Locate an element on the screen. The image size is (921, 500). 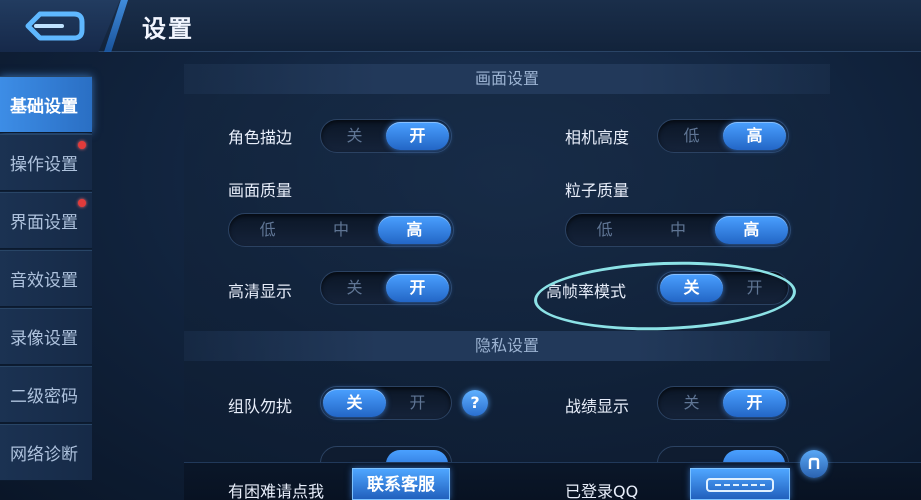
sidebar-item-audio: 音效设置 is located at coordinates (46, 278).